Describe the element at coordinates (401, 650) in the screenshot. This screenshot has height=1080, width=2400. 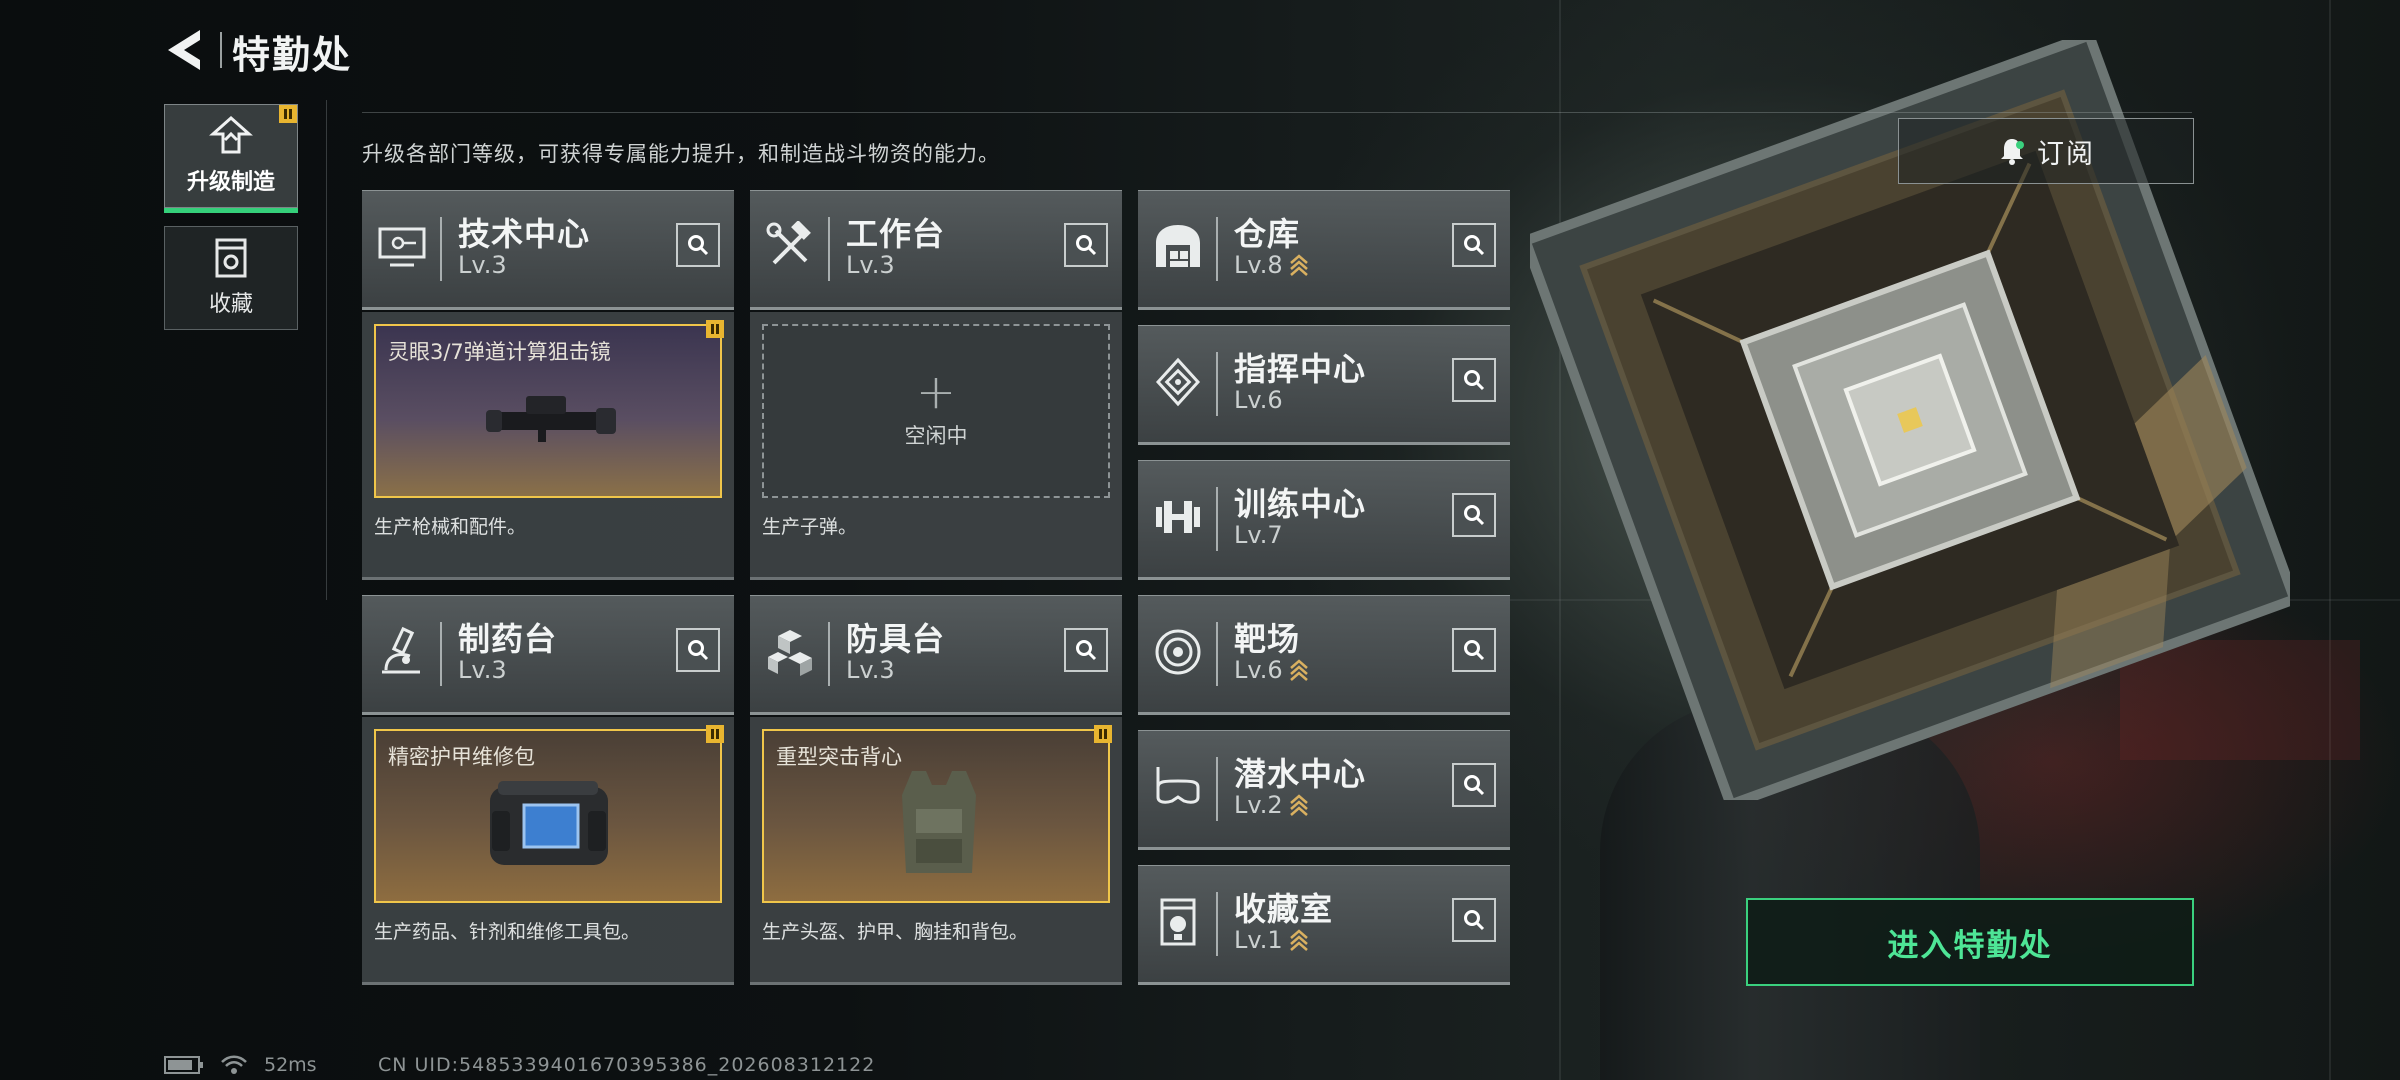
I see `microscope-icon` at that location.